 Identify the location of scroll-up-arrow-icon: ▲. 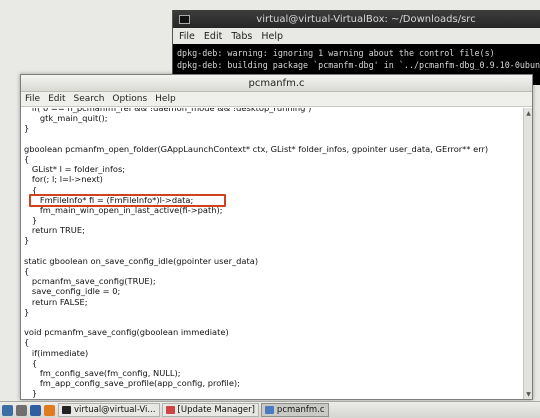
(528, 113).